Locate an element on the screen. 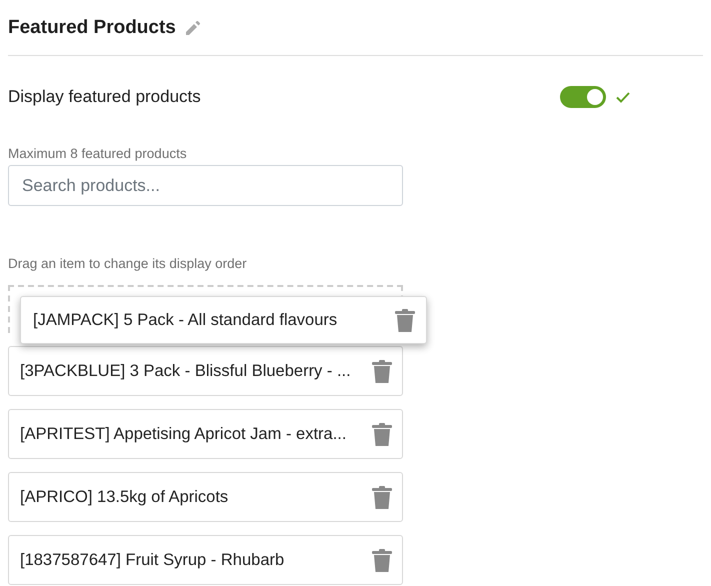 This screenshot has height=586, width=711. dragged-item: [JAMPACK] 5 Pack - All standard flavours is located at coordinates (223, 320).